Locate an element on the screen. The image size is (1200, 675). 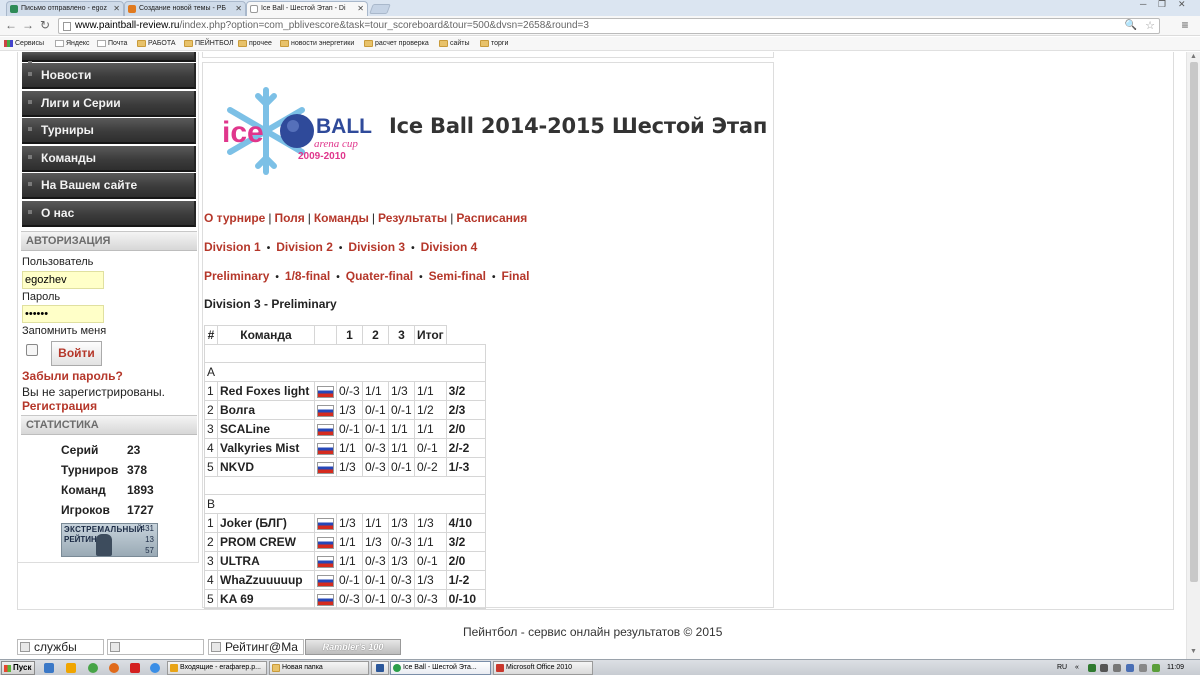
extreme-rating-banner: ЭКСТРЕМАЛЬНЫЙ РЕЙТИНГ 431 13 57 is located at coordinates (109, 540).